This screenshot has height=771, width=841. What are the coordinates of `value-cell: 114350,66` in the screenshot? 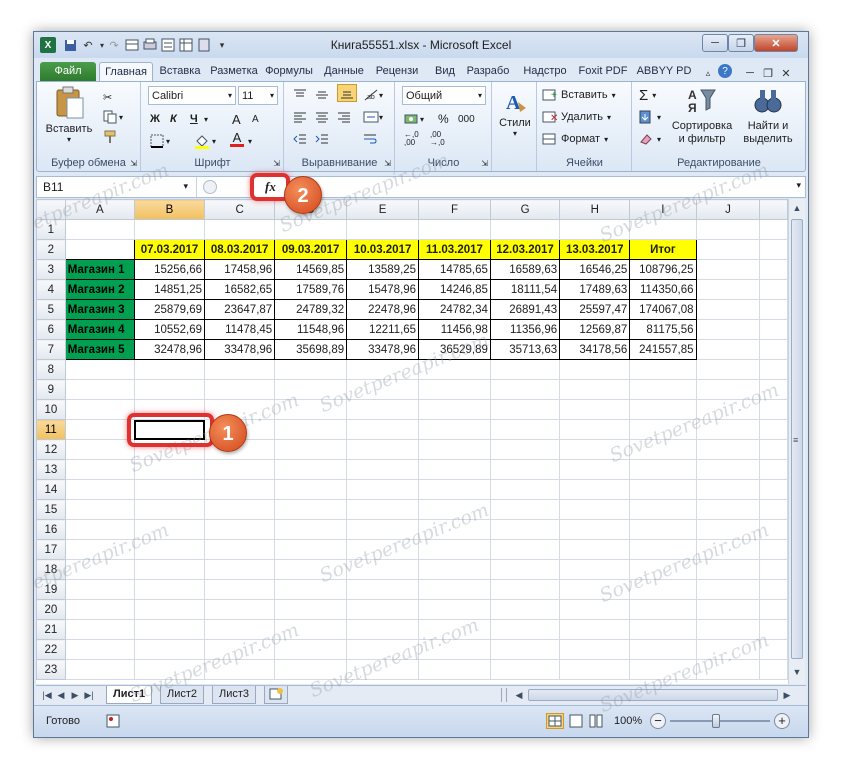 It's located at (663, 289).